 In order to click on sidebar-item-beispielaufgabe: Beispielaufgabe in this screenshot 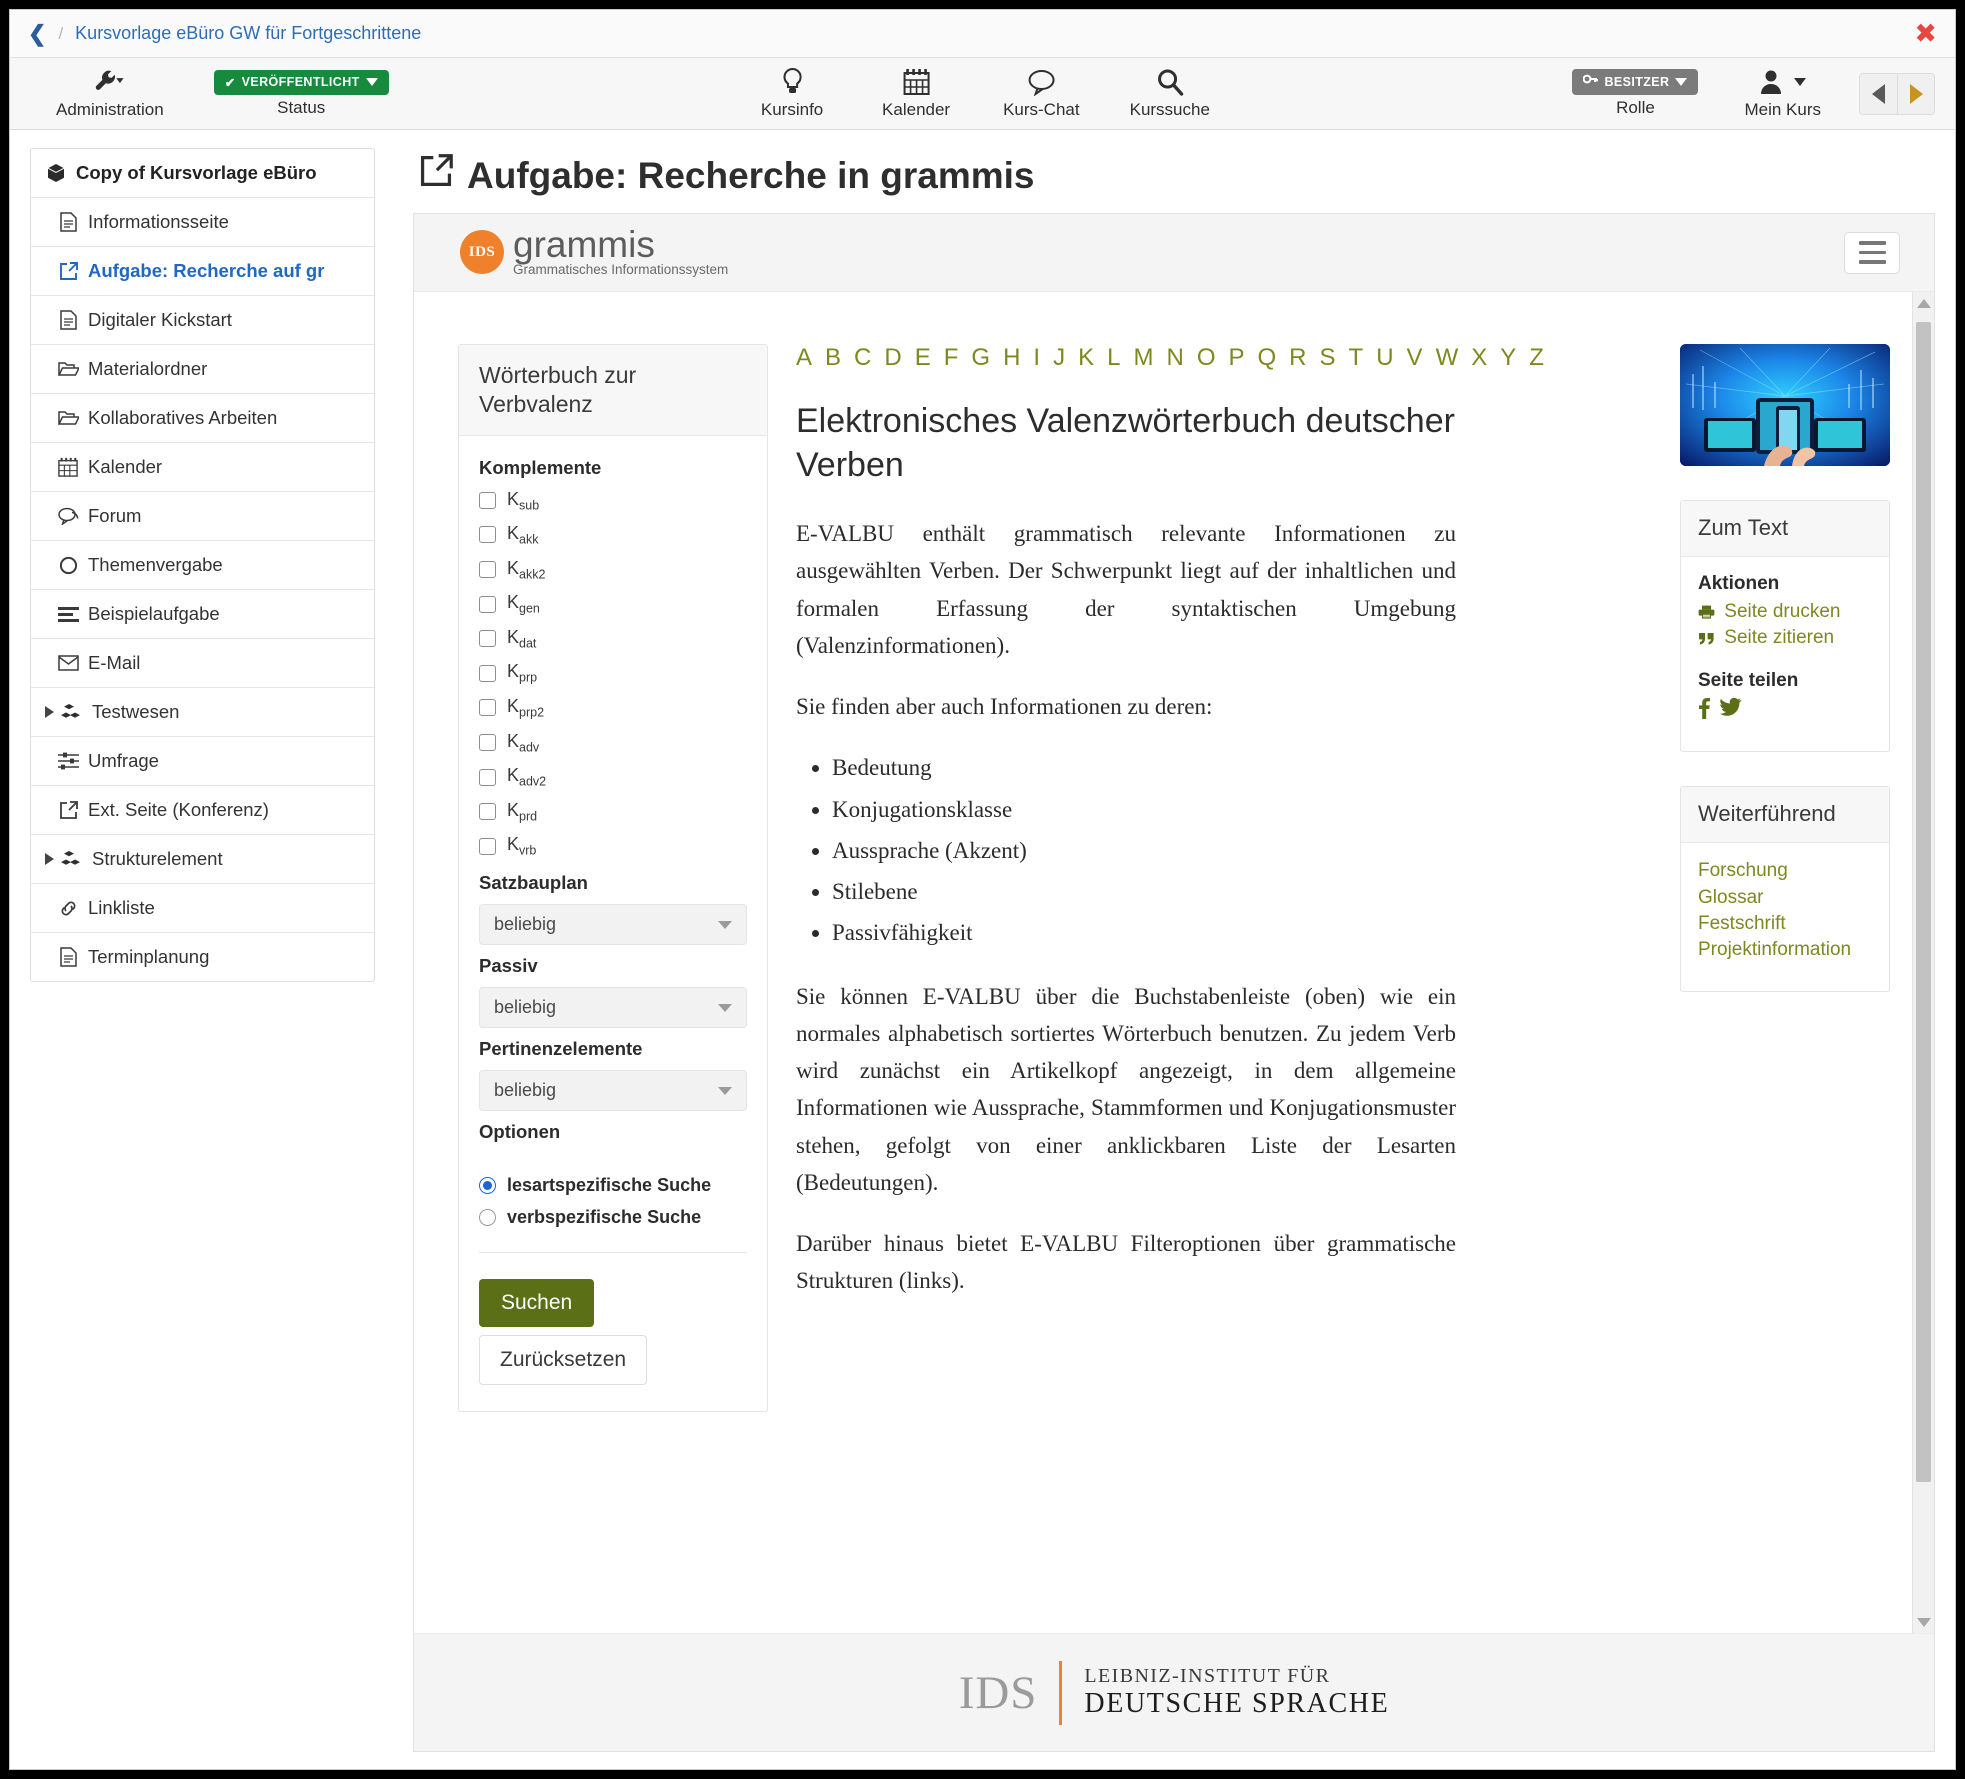, I will do `click(202, 614)`.